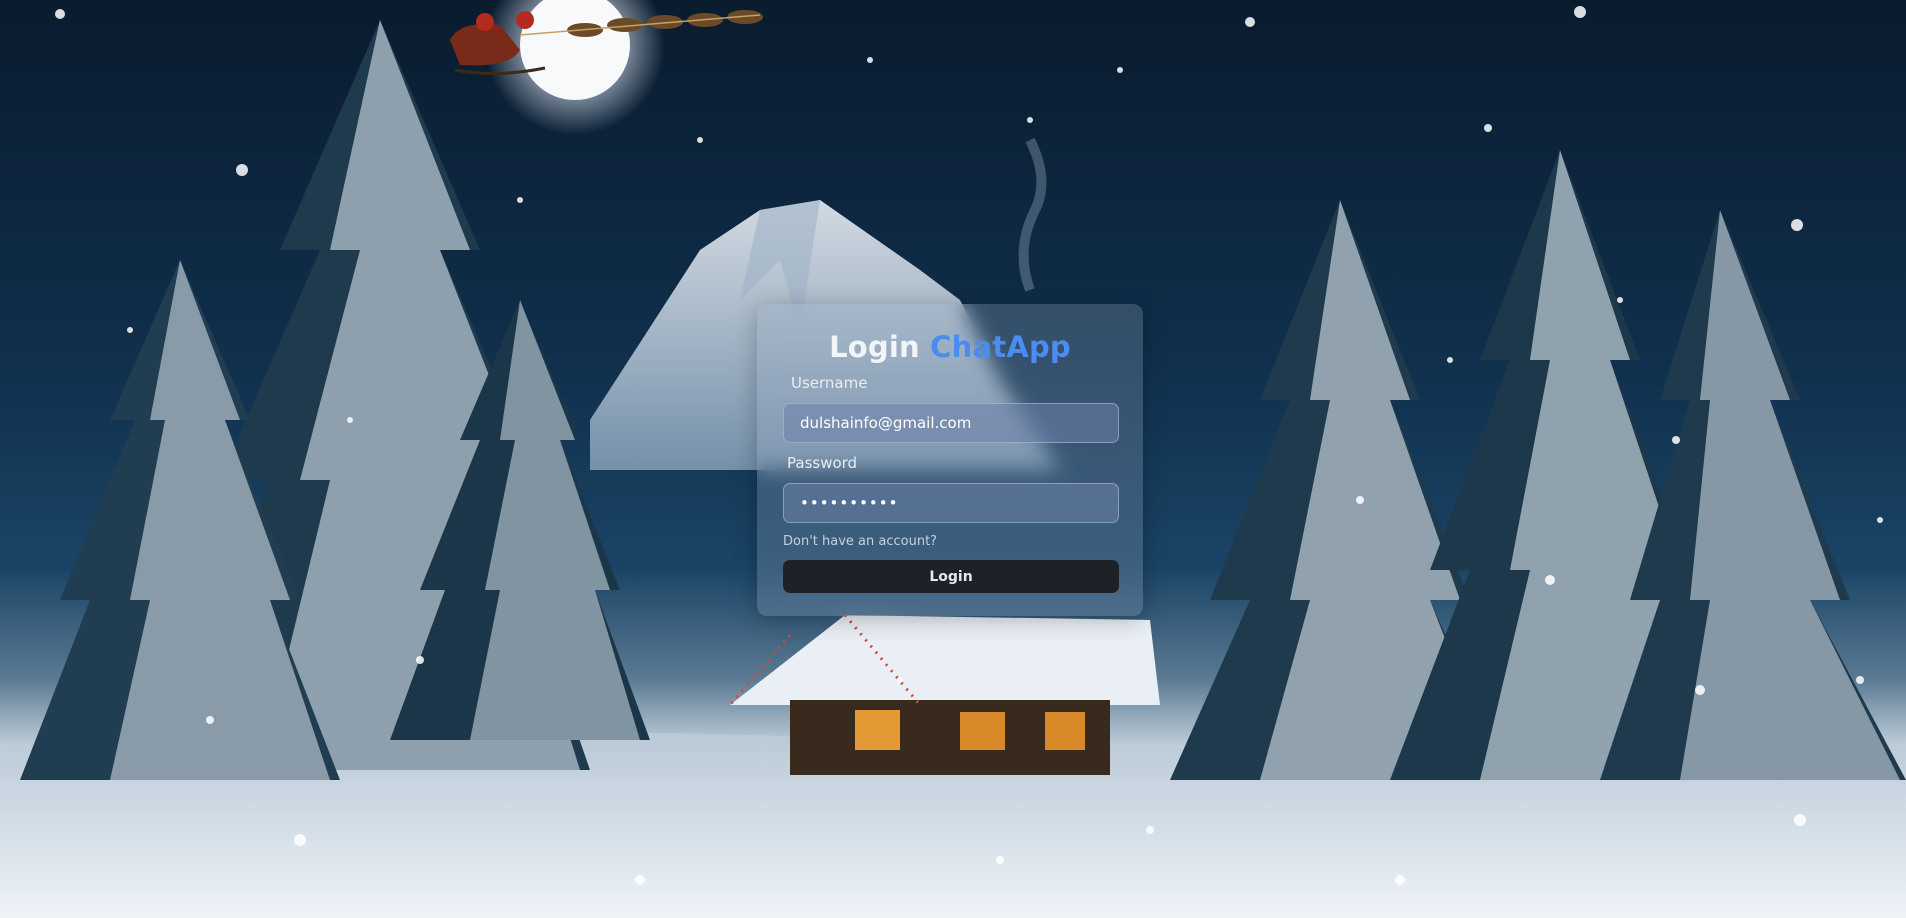 The width and height of the screenshot is (1906, 918). What do you see at coordinates (829, 383) in the screenshot?
I see `username-label: Username` at bounding box center [829, 383].